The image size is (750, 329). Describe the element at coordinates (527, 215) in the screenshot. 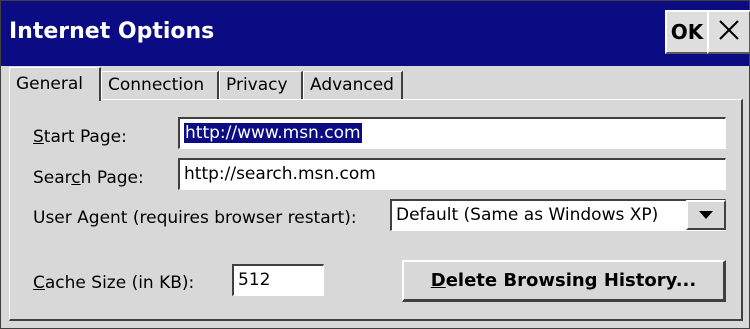

I see `user-agent-selected: Default (Same as Windows XP)` at that location.